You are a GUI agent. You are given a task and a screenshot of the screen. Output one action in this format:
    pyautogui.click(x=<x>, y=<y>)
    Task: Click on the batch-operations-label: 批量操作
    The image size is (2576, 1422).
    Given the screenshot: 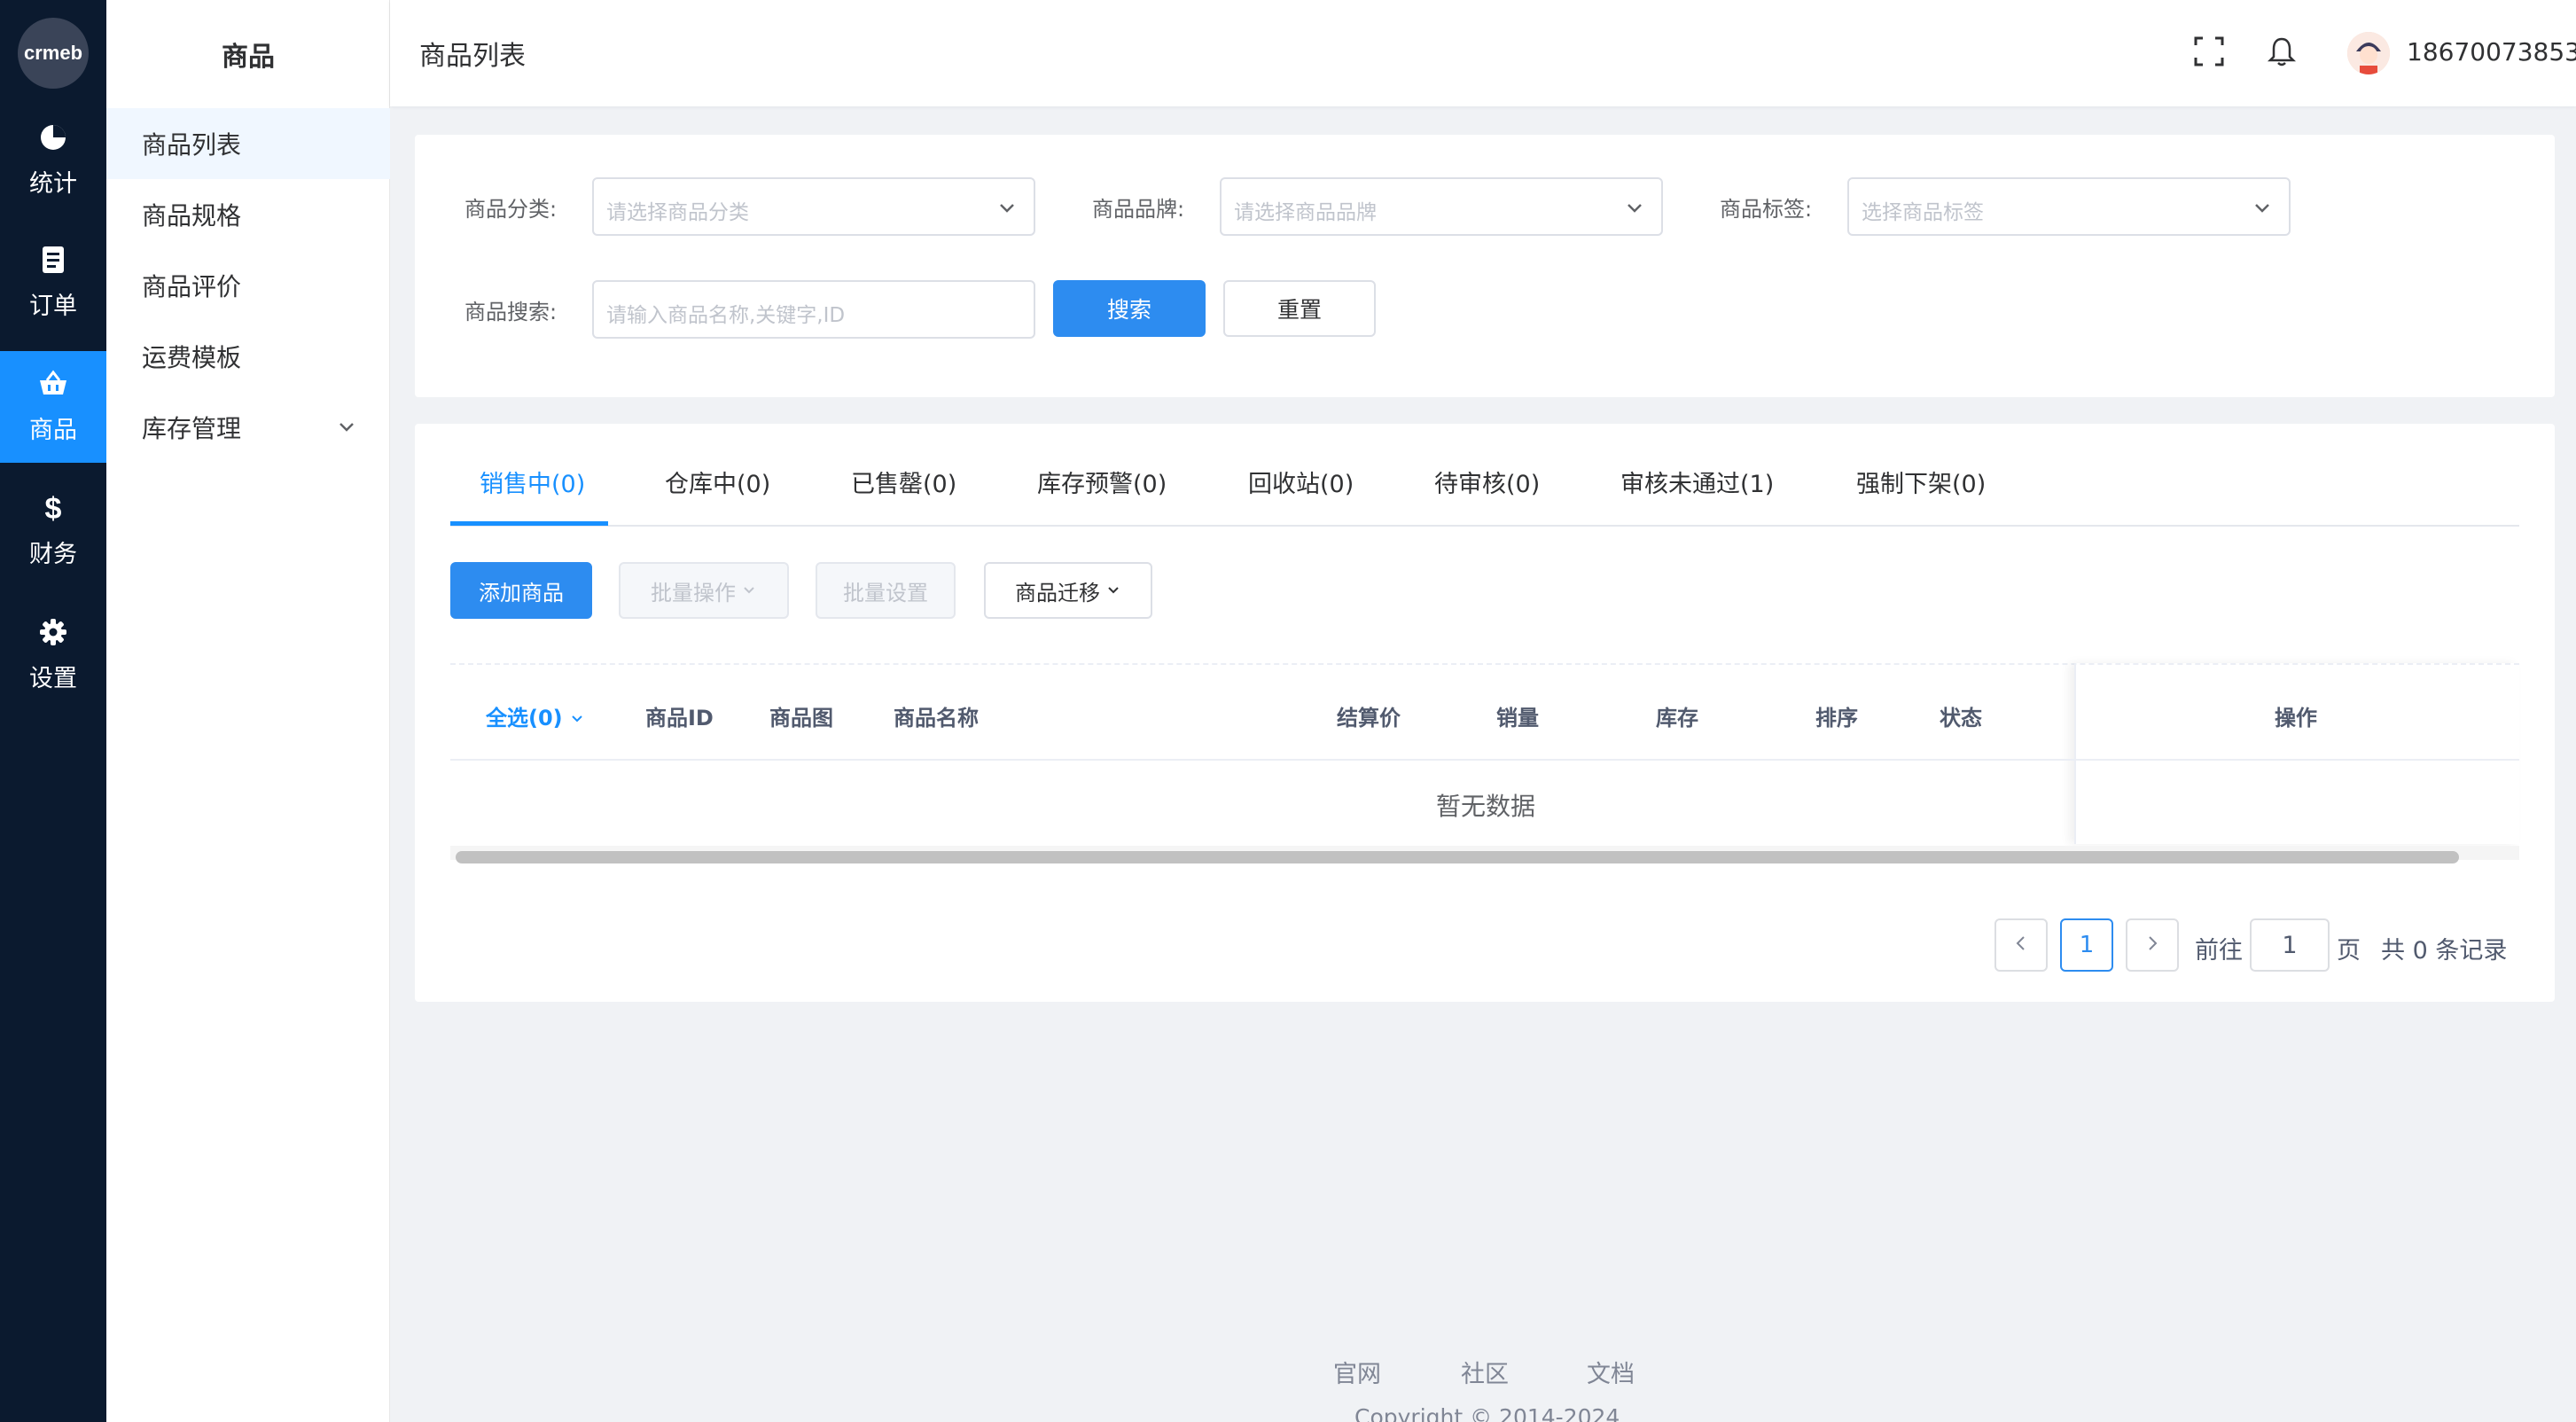 What is the action you would take?
    pyautogui.click(x=693, y=593)
    